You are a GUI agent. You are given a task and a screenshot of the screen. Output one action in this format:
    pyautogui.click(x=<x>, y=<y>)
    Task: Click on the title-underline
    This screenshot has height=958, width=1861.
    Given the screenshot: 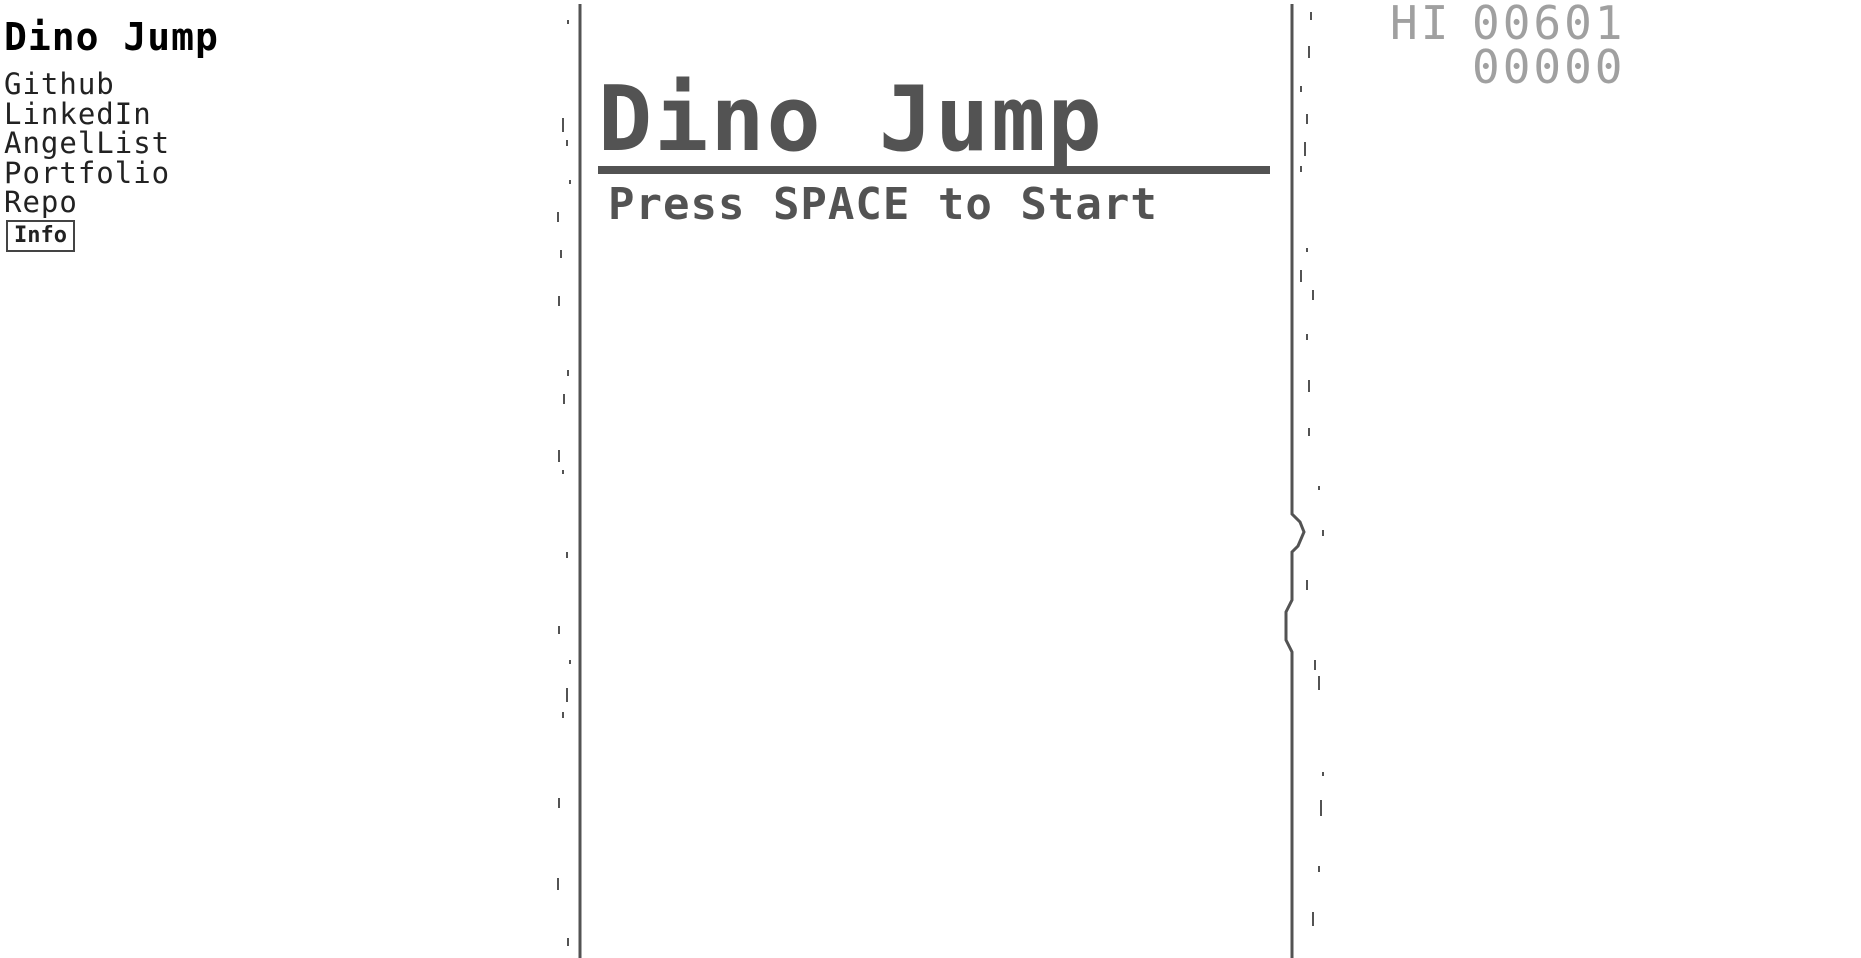 What is the action you would take?
    pyautogui.click(x=934, y=170)
    